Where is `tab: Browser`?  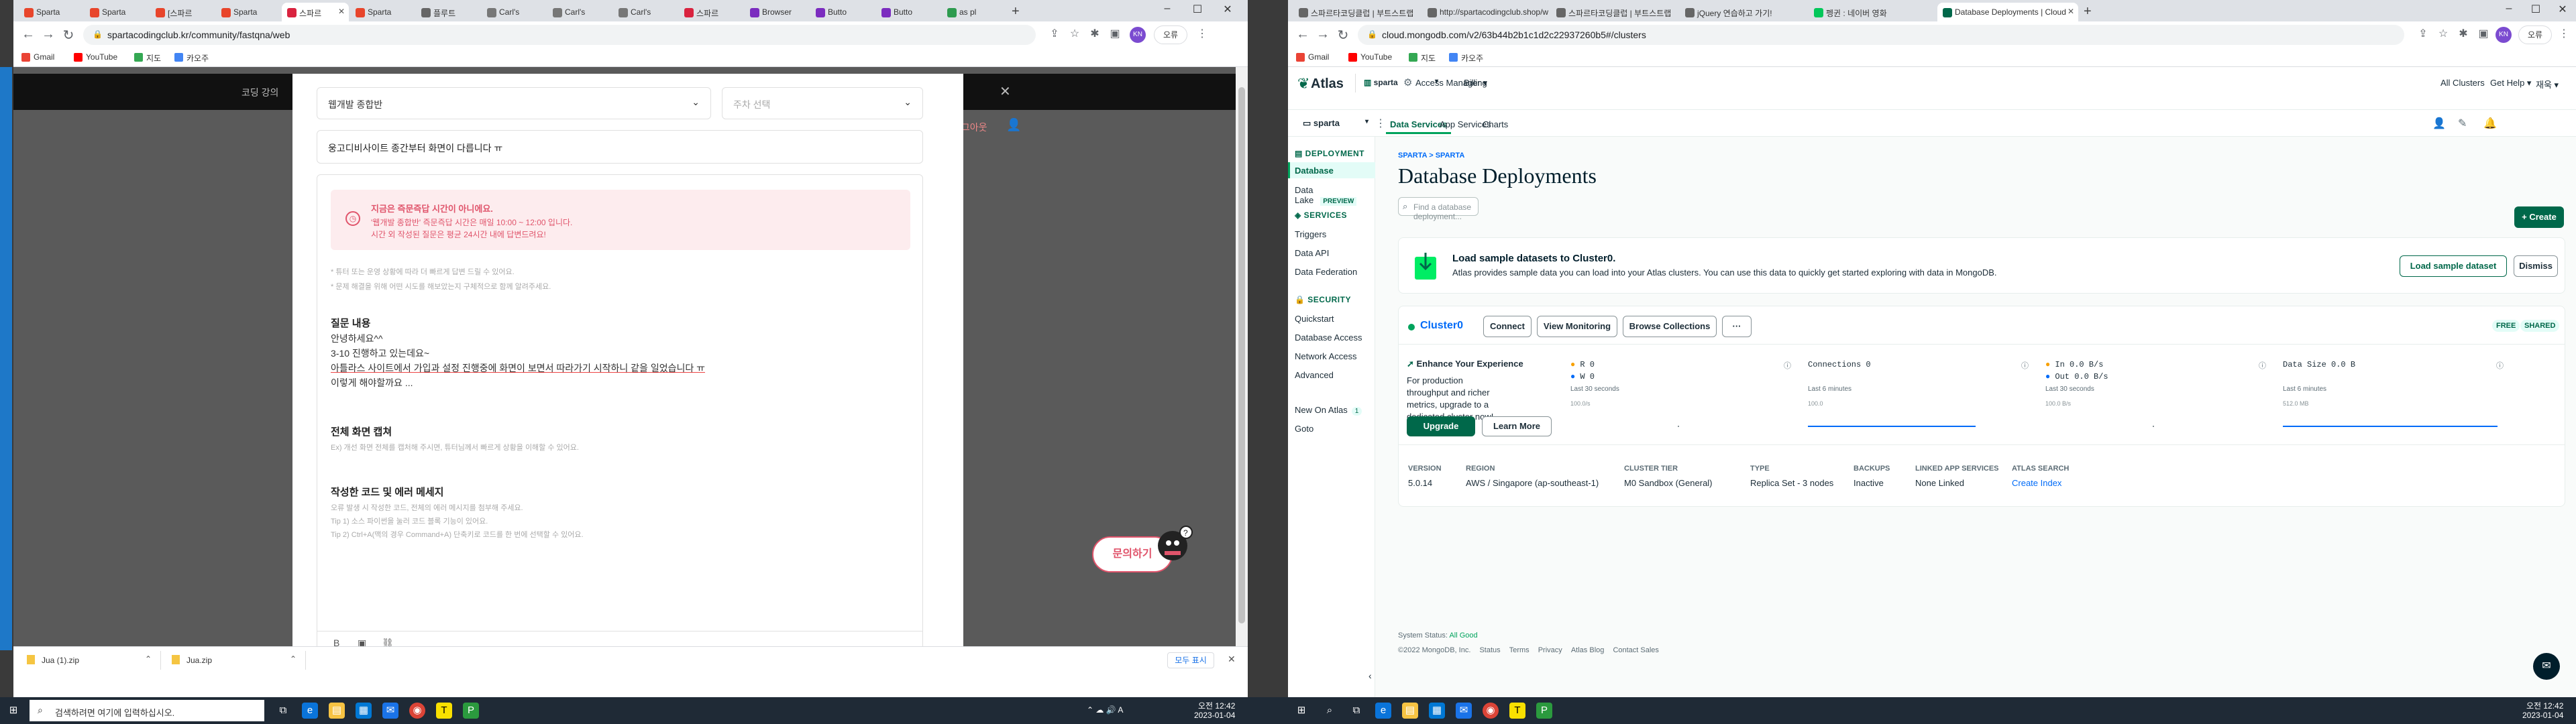
tab: Browser is located at coordinates (777, 12).